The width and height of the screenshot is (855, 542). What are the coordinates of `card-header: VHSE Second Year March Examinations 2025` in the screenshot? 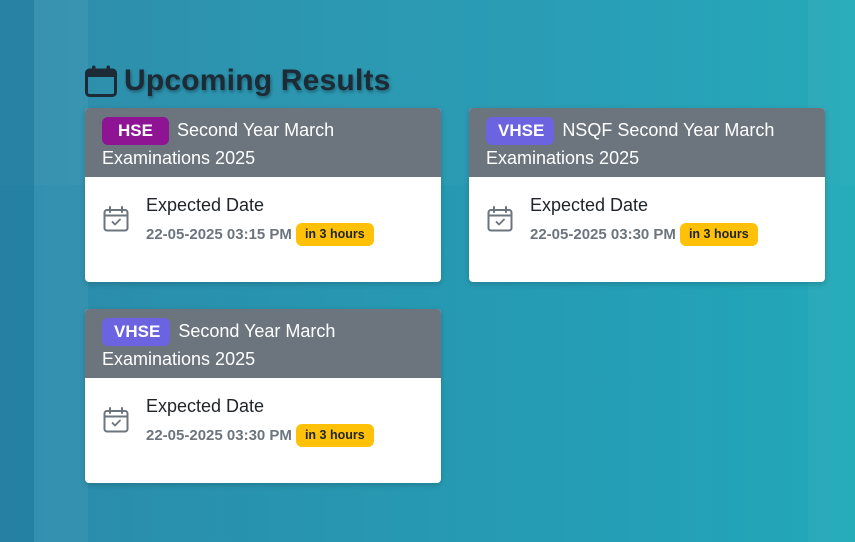 It's located at (263, 343).